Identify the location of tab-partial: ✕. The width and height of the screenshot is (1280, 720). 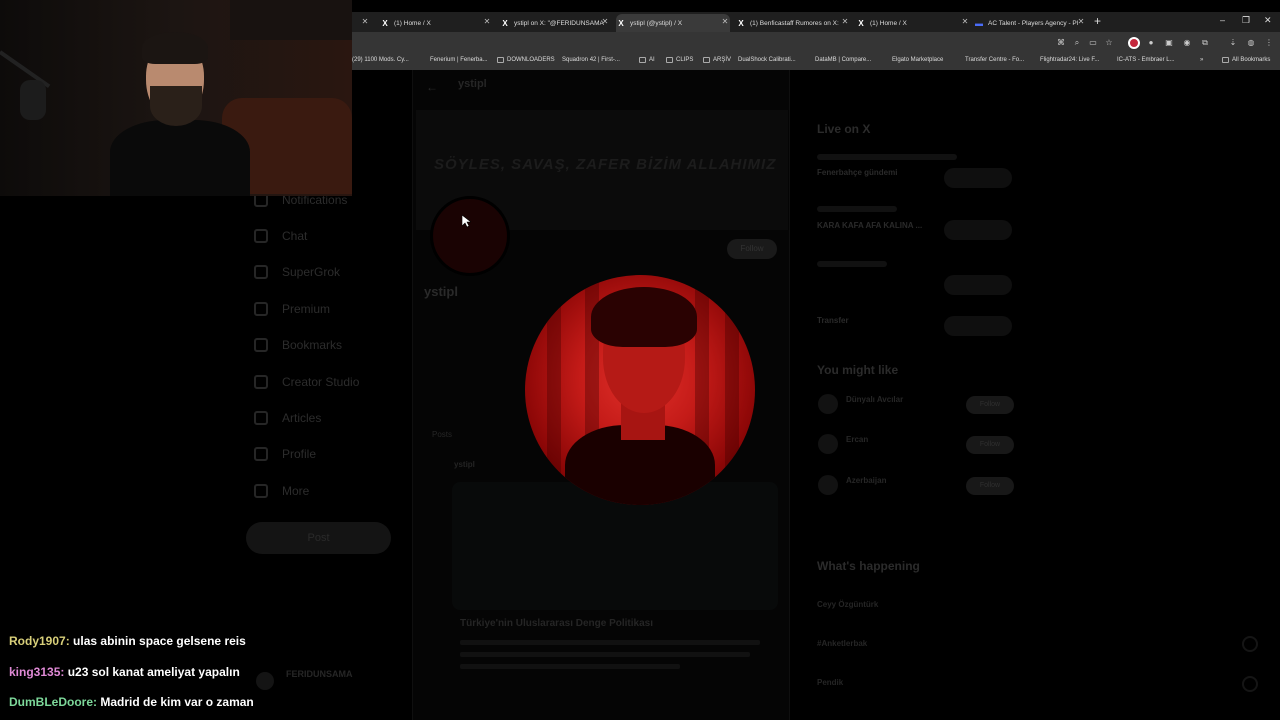
(361, 23).